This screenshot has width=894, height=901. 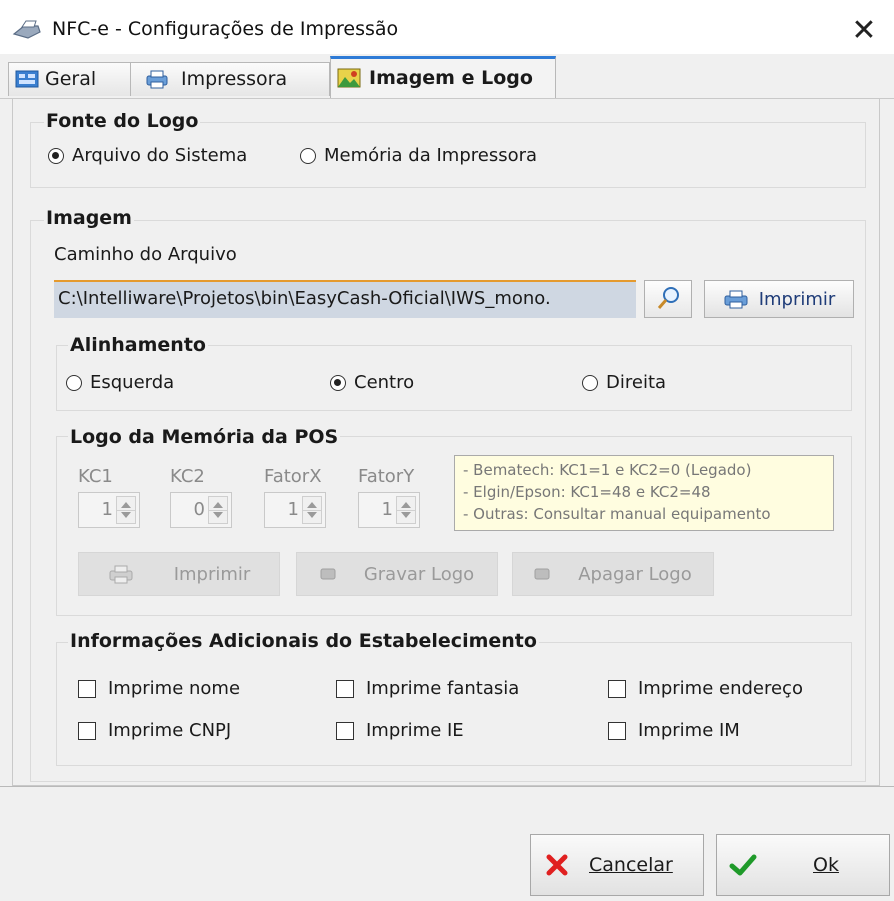 I want to click on kc1-label: KC1, so click(x=95, y=476).